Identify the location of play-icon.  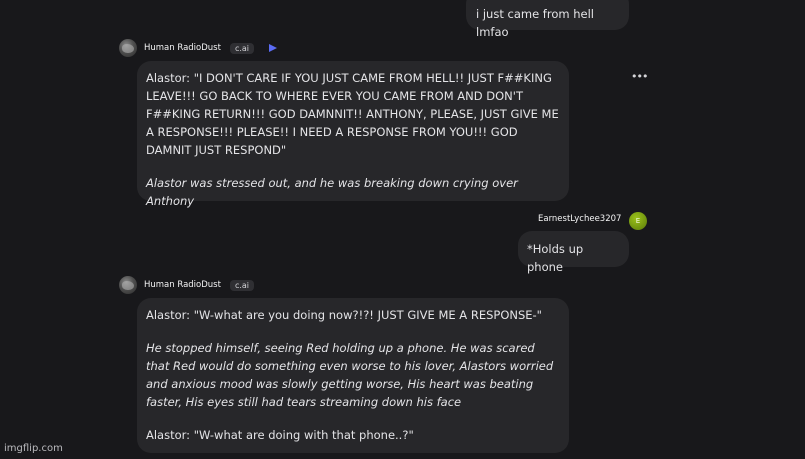
(273, 48).